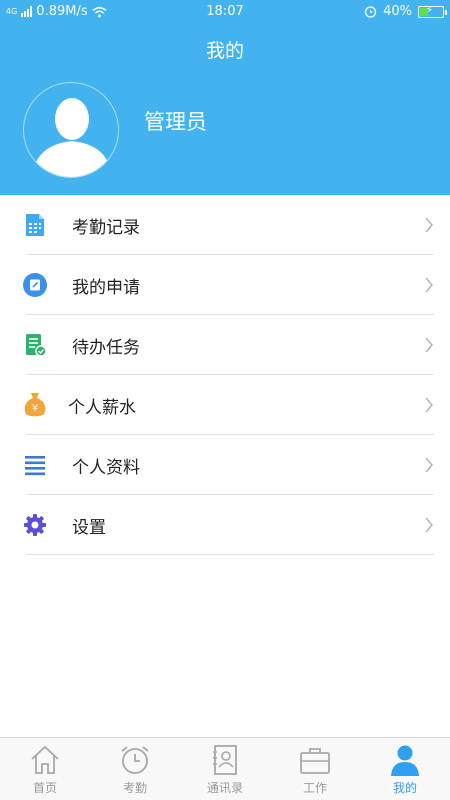 Image resolution: width=450 pixels, height=800 pixels. Describe the element at coordinates (135, 760) in the screenshot. I see `alarm-clock-icon` at that location.